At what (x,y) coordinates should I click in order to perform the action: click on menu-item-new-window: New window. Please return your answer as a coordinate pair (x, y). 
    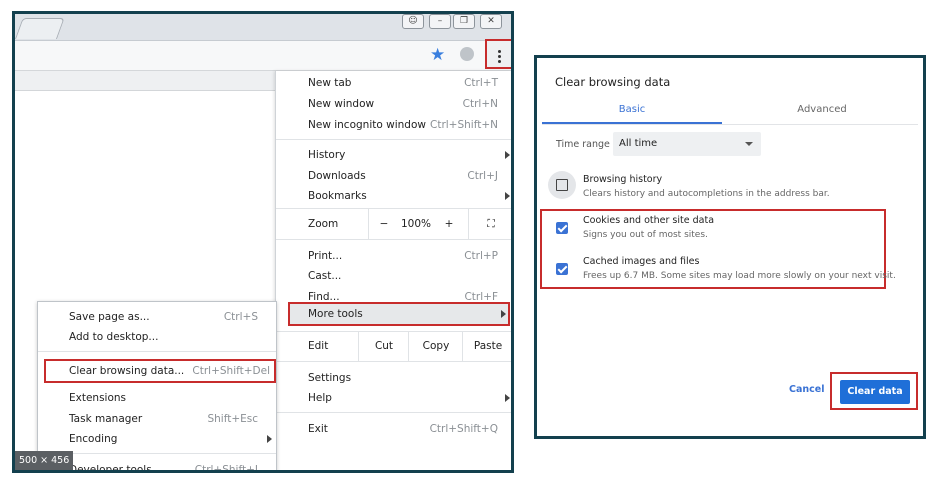
    Looking at the image, I should click on (341, 104).